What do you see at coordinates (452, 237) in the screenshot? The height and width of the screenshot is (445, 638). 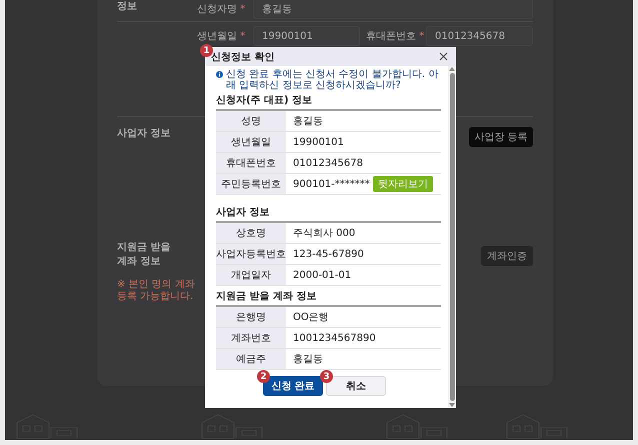 I see `scrollbar` at bounding box center [452, 237].